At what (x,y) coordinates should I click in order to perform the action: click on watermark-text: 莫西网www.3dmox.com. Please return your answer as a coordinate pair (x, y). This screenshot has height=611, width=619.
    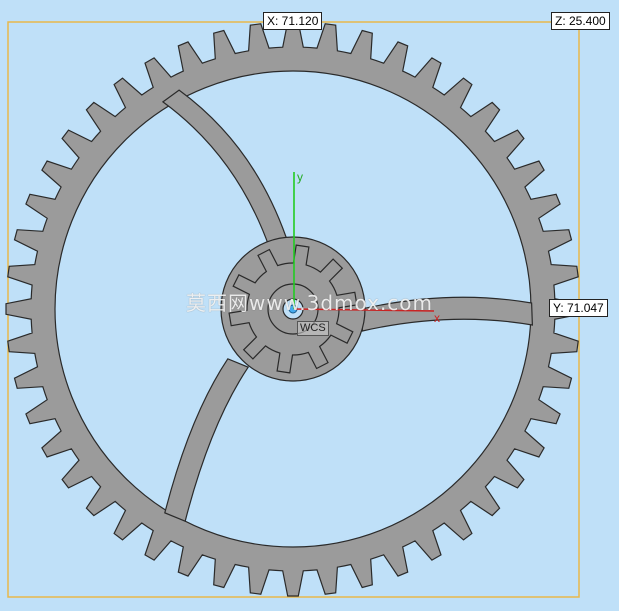
    Looking at the image, I should click on (310, 303).